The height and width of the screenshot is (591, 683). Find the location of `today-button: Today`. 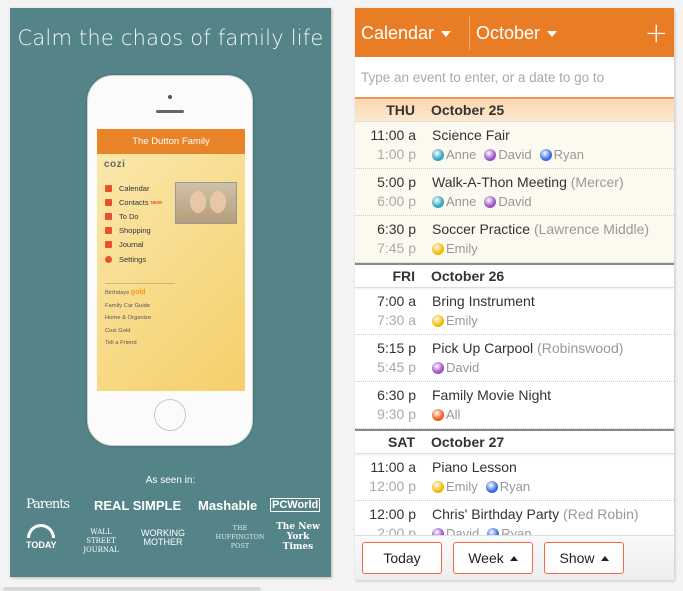

today-button: Today is located at coordinates (402, 558).